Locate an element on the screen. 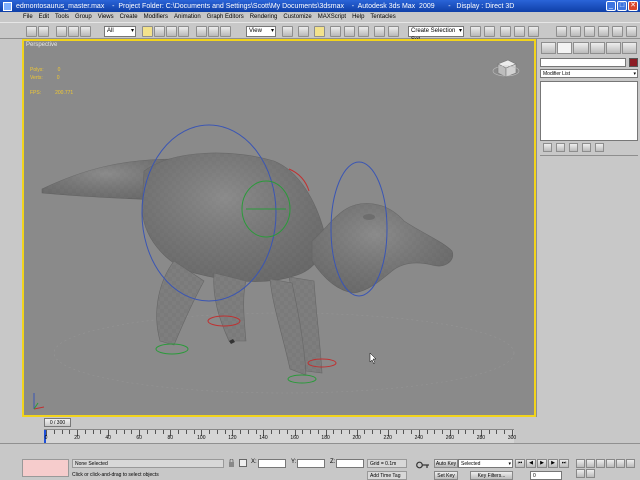 The width and height of the screenshot is (640, 480). y-coordinate-field is located at coordinates (311, 463).